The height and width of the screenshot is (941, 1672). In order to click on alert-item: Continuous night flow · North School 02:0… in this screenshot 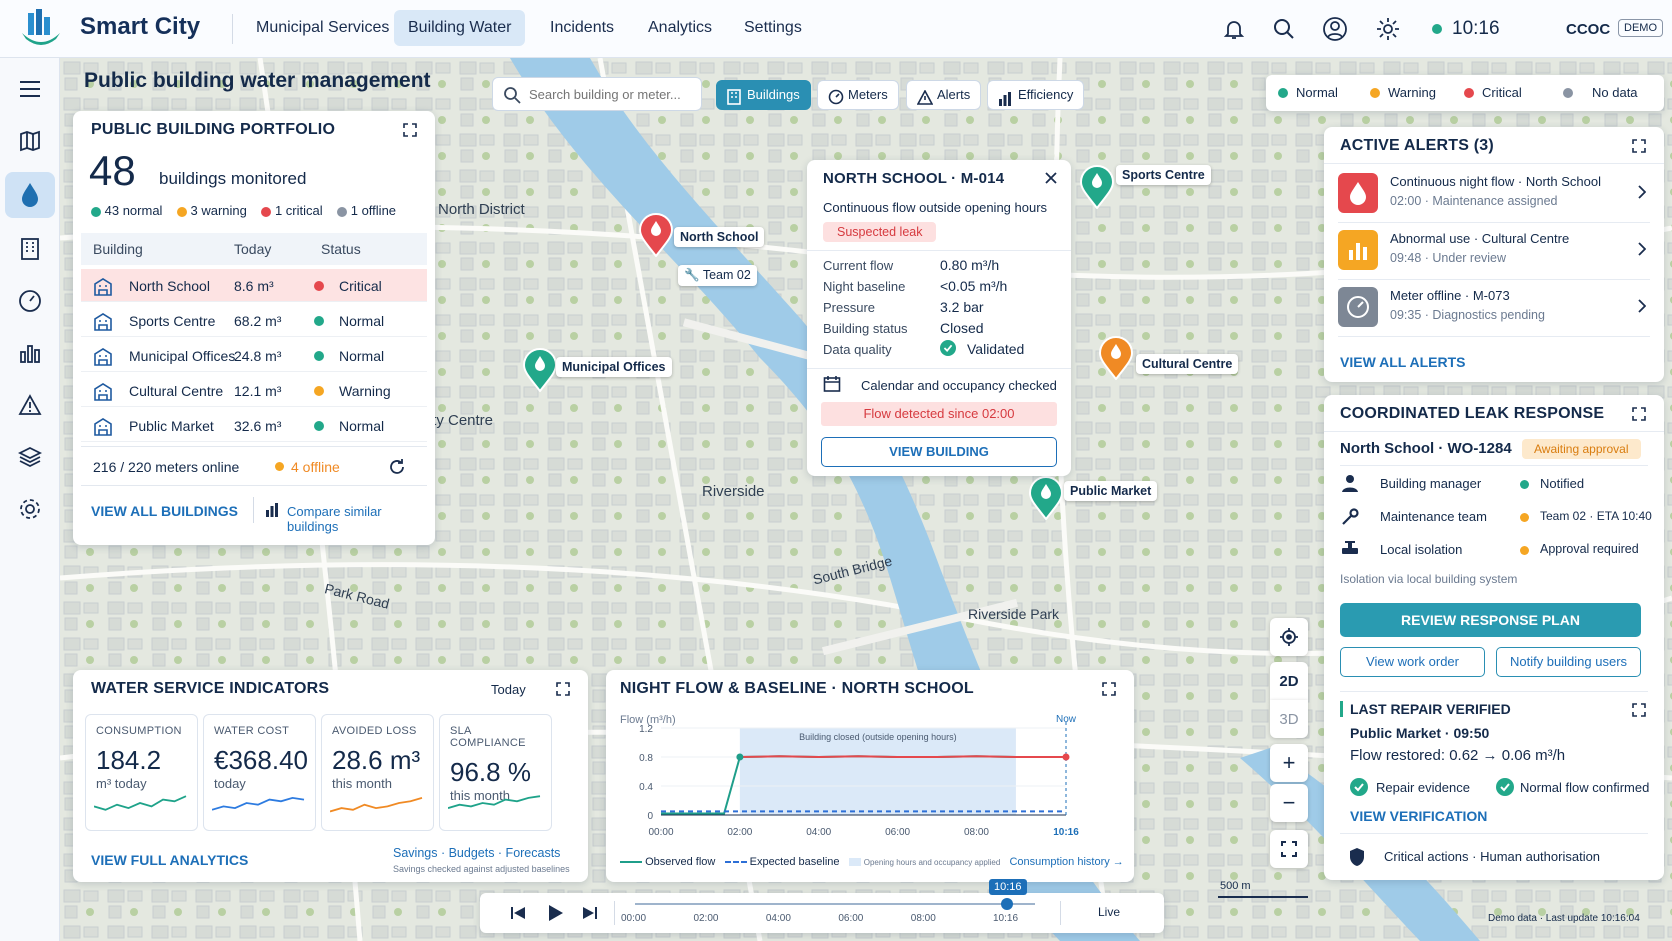, I will do `click(1494, 195)`.